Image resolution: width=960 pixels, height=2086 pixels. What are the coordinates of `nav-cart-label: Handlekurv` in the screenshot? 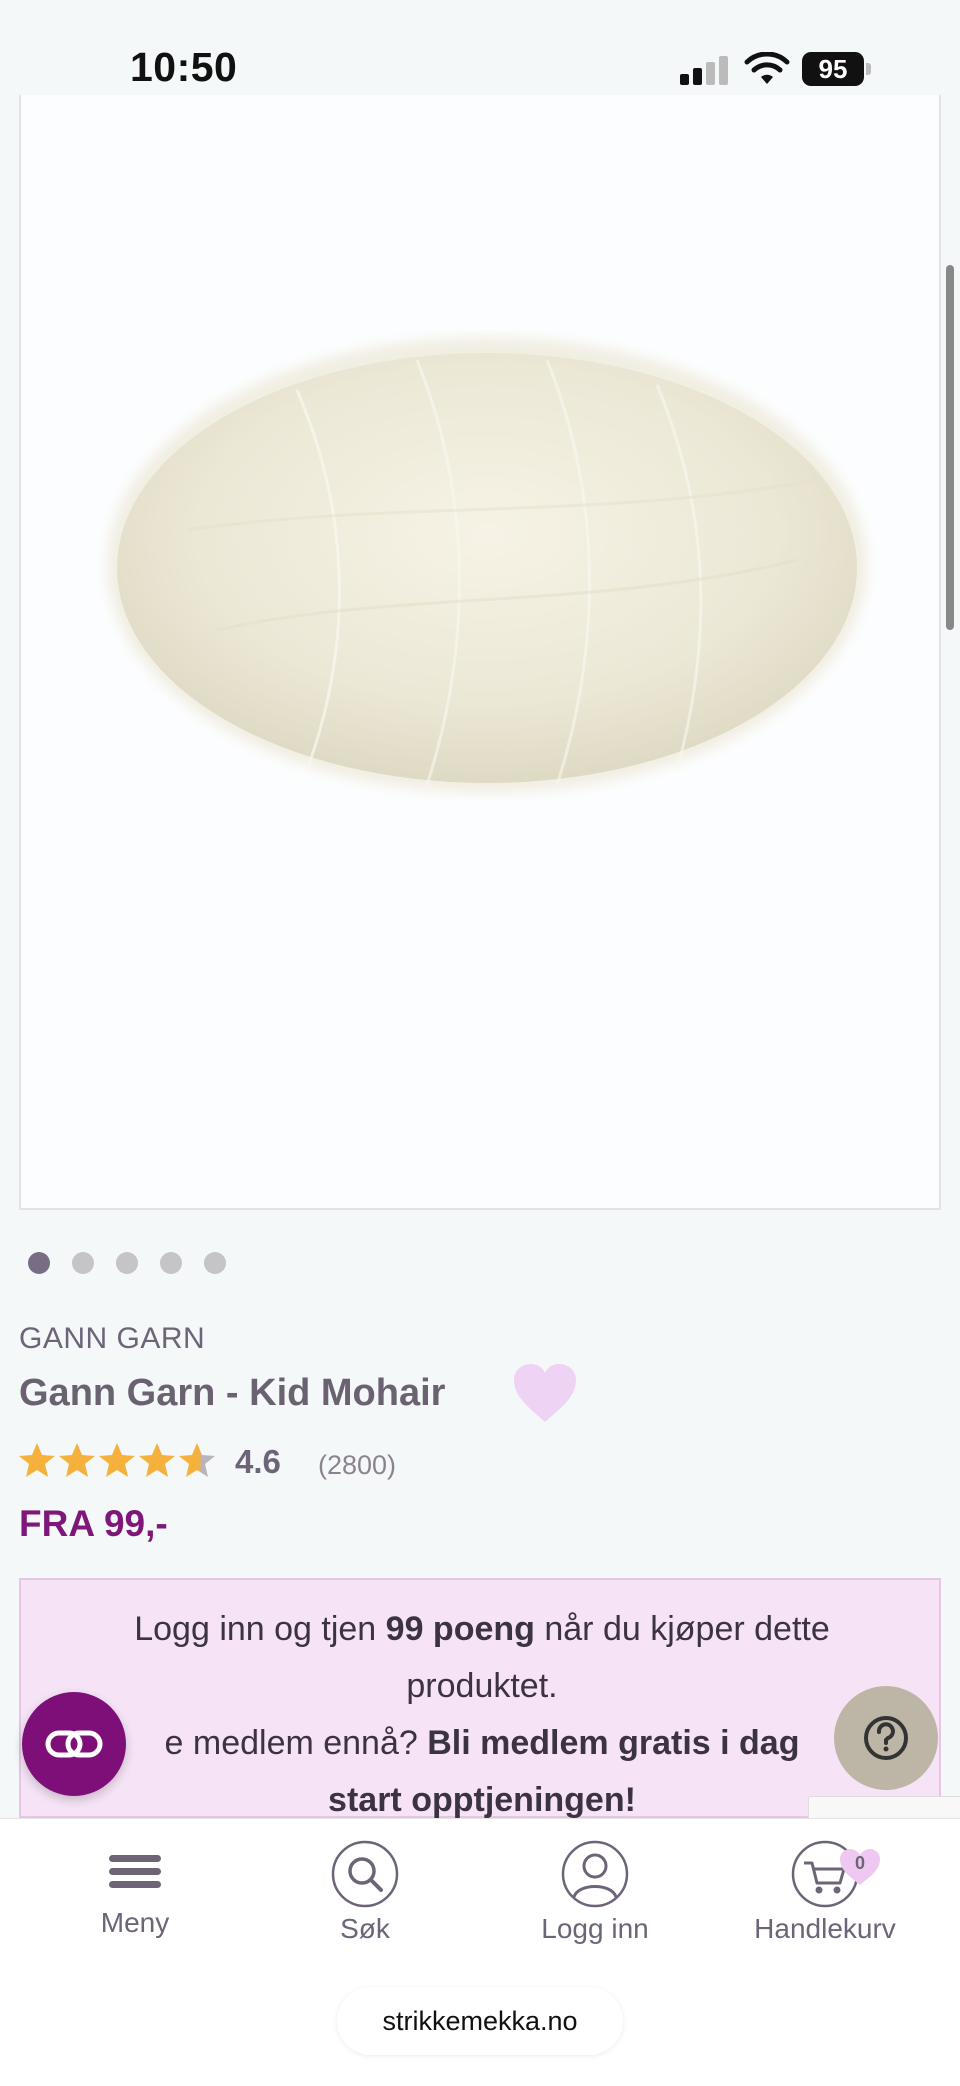 It's located at (825, 1928).